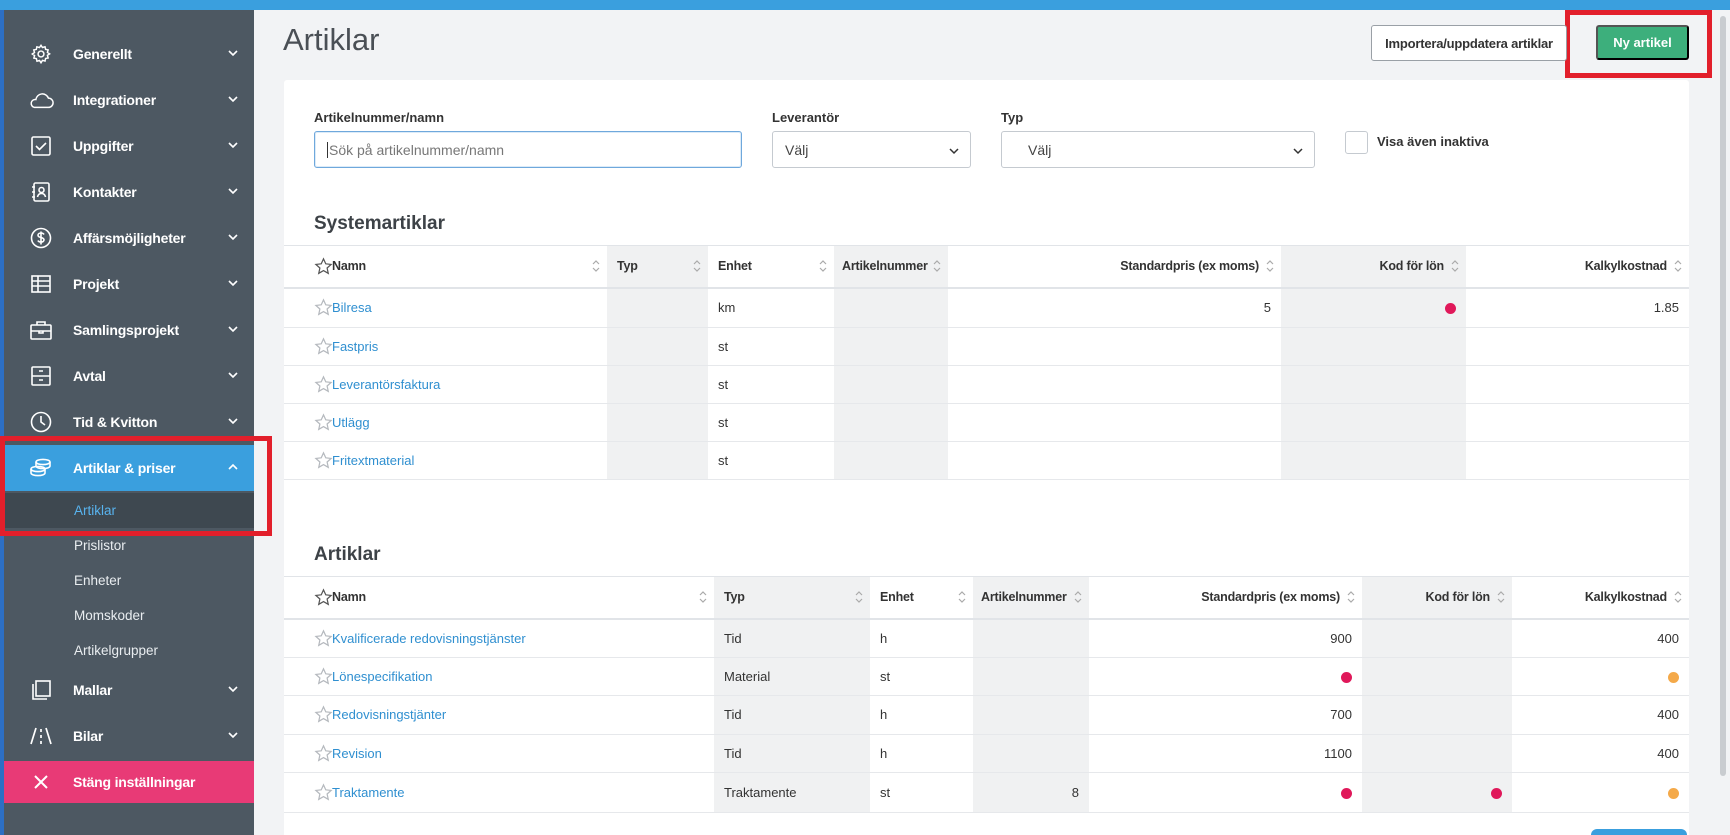 This screenshot has height=835, width=1730. What do you see at coordinates (41, 100) in the screenshot?
I see `cloud-icon` at bounding box center [41, 100].